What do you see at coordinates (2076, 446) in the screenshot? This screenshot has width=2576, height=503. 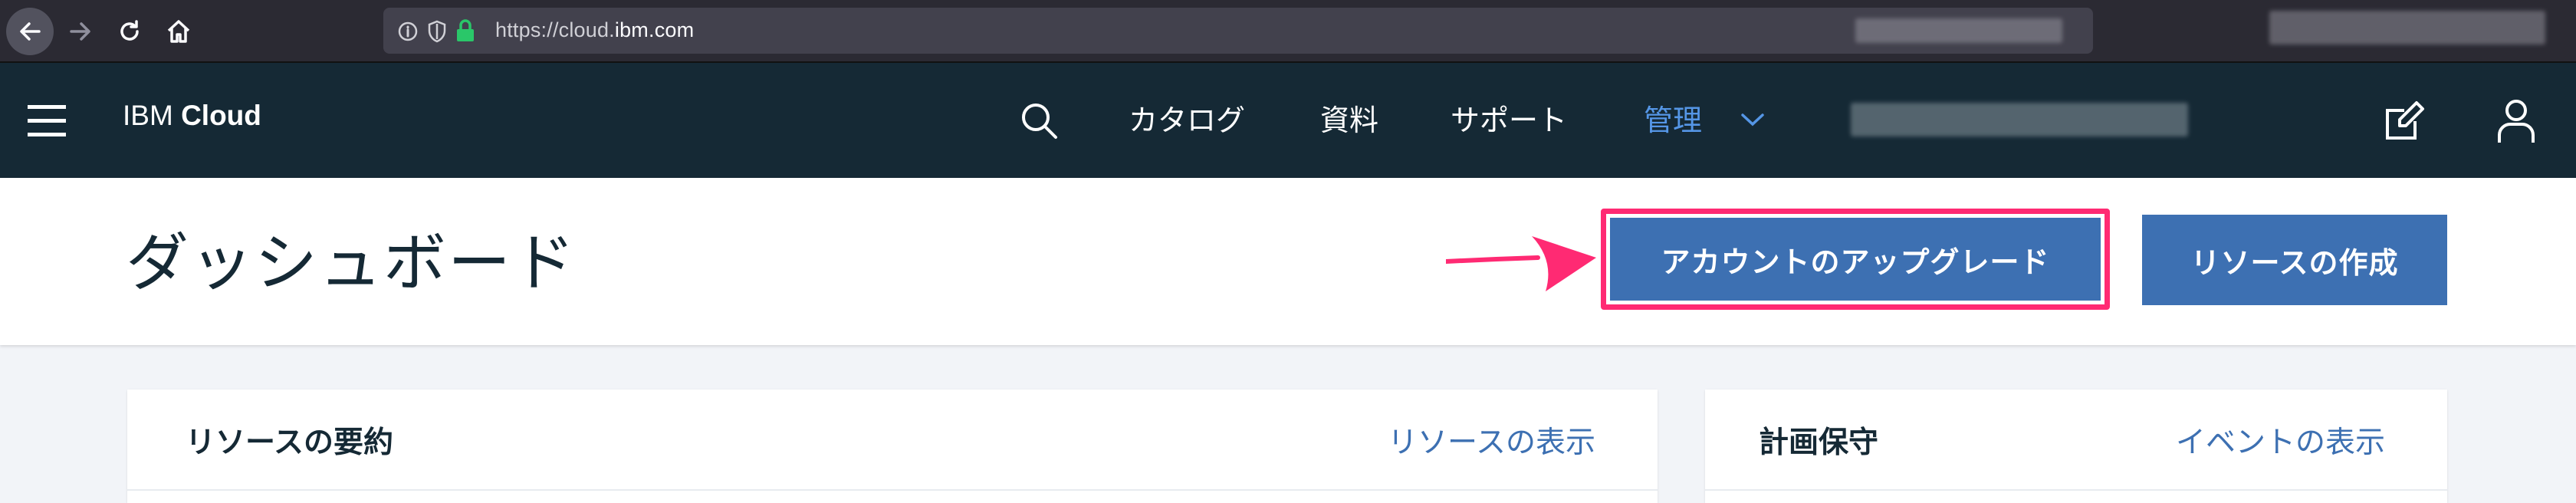 I see `planned-maintenance-card: 計画保守 イベントの表示` at bounding box center [2076, 446].